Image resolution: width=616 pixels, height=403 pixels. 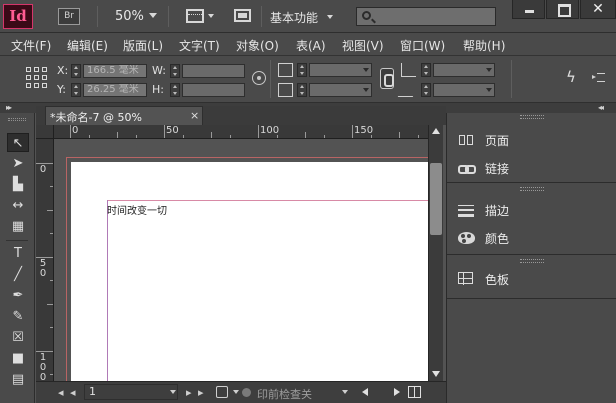 I want to click on x-position-field: 166.5 毫米, so click(x=115, y=71).